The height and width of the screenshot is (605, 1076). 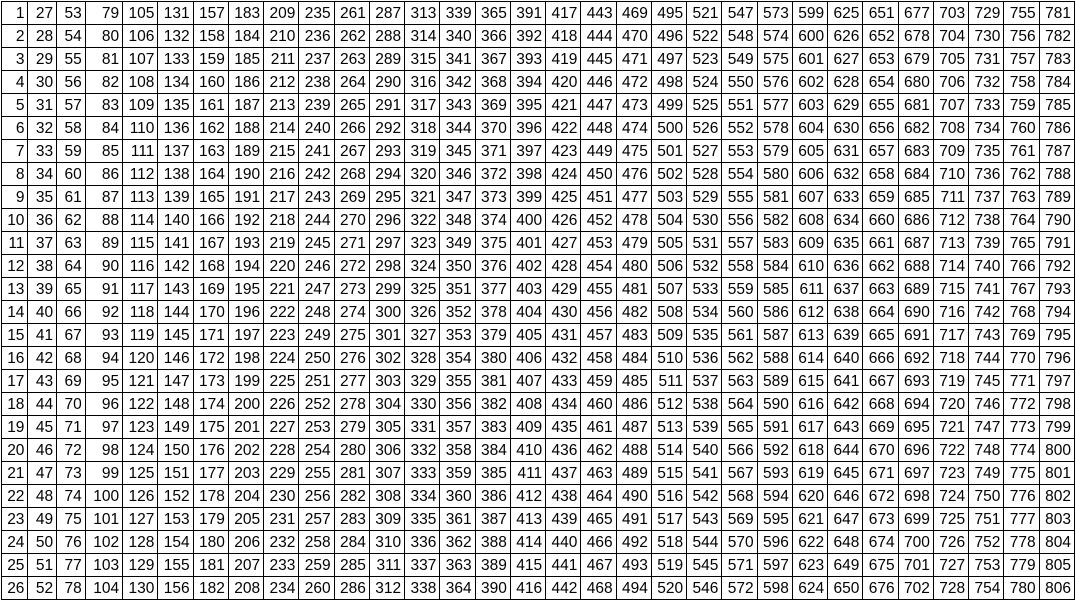 What do you see at coordinates (281, 312) in the screenshot?
I see `table-cell: 222` at bounding box center [281, 312].